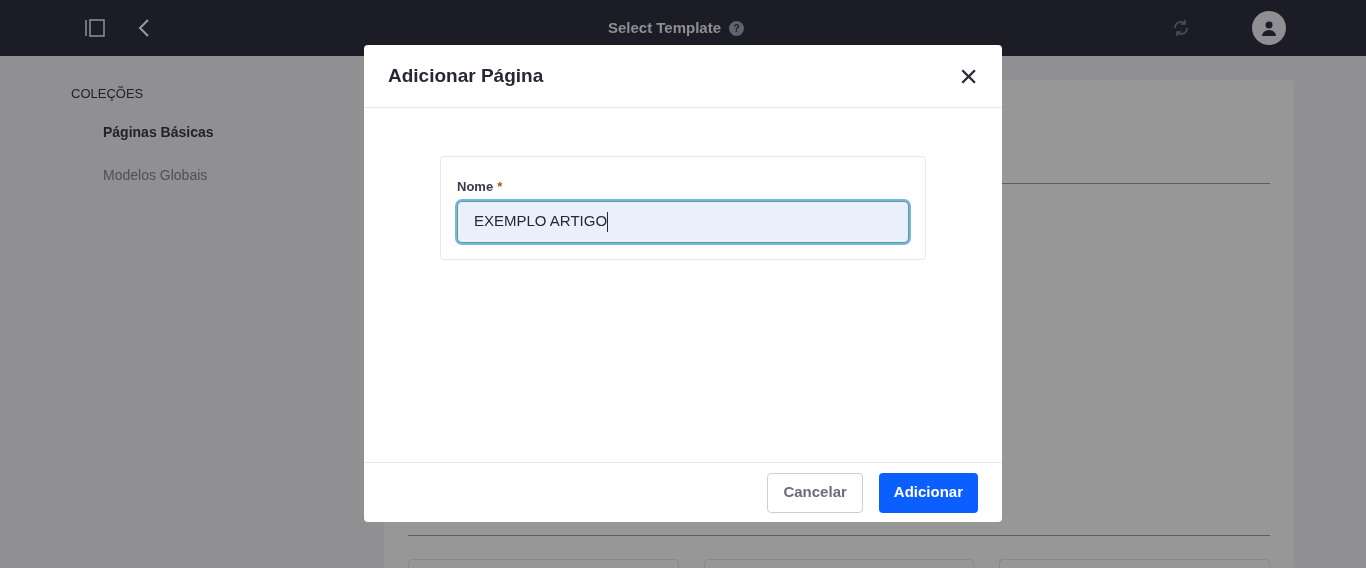 The width and height of the screenshot is (1366, 568). What do you see at coordinates (664, 27) in the screenshot?
I see `page-title: Select Template` at bounding box center [664, 27].